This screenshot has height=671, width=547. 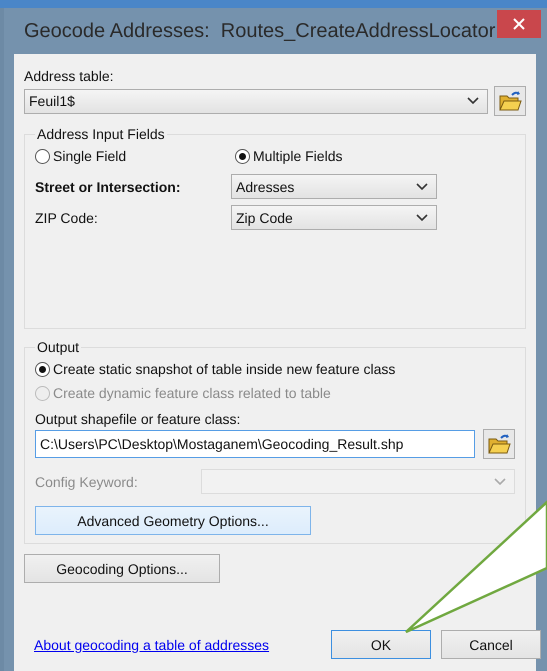 What do you see at coordinates (67, 218) in the screenshot?
I see `field-label: ZIP Code:` at bounding box center [67, 218].